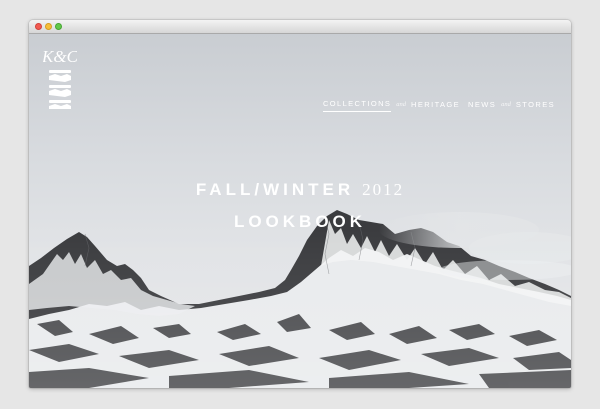 The width and height of the screenshot is (600, 409). I want to click on nav-item-collections: Collections, so click(357, 105).